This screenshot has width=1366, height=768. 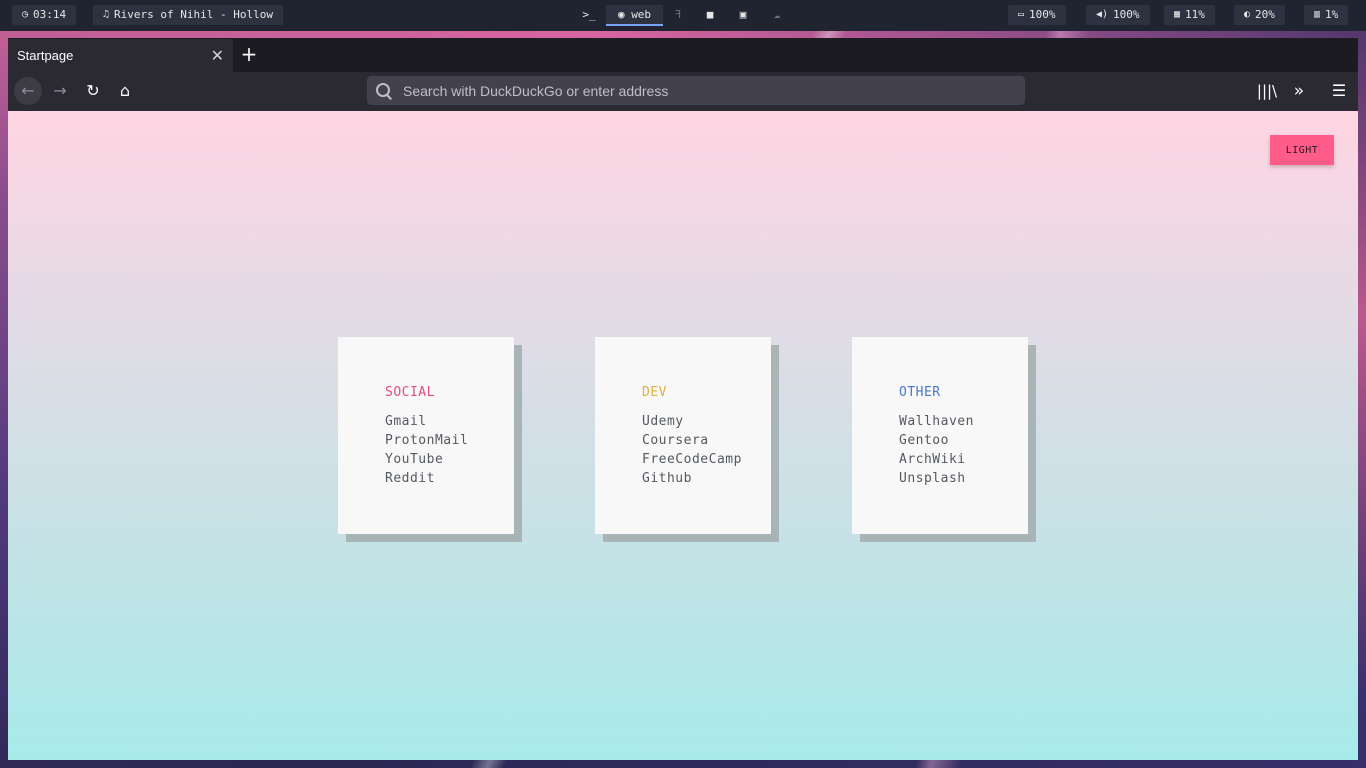 I want to click on hamburger-icon: ☰, so click(x=1339, y=90).